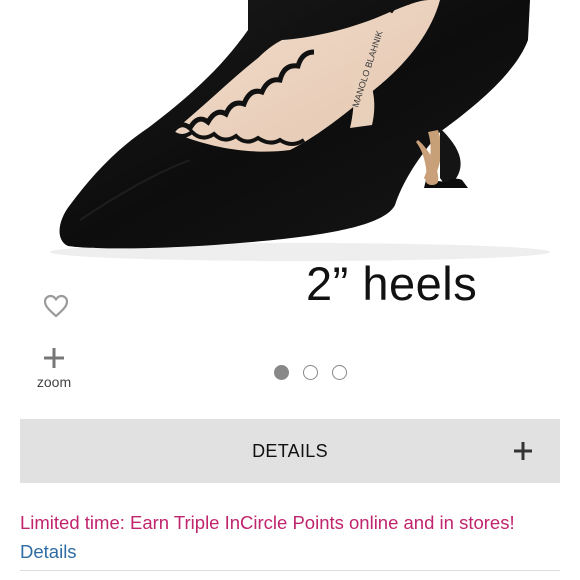 This screenshot has width=580, height=580. I want to click on image-carousel-dots, so click(310, 372).